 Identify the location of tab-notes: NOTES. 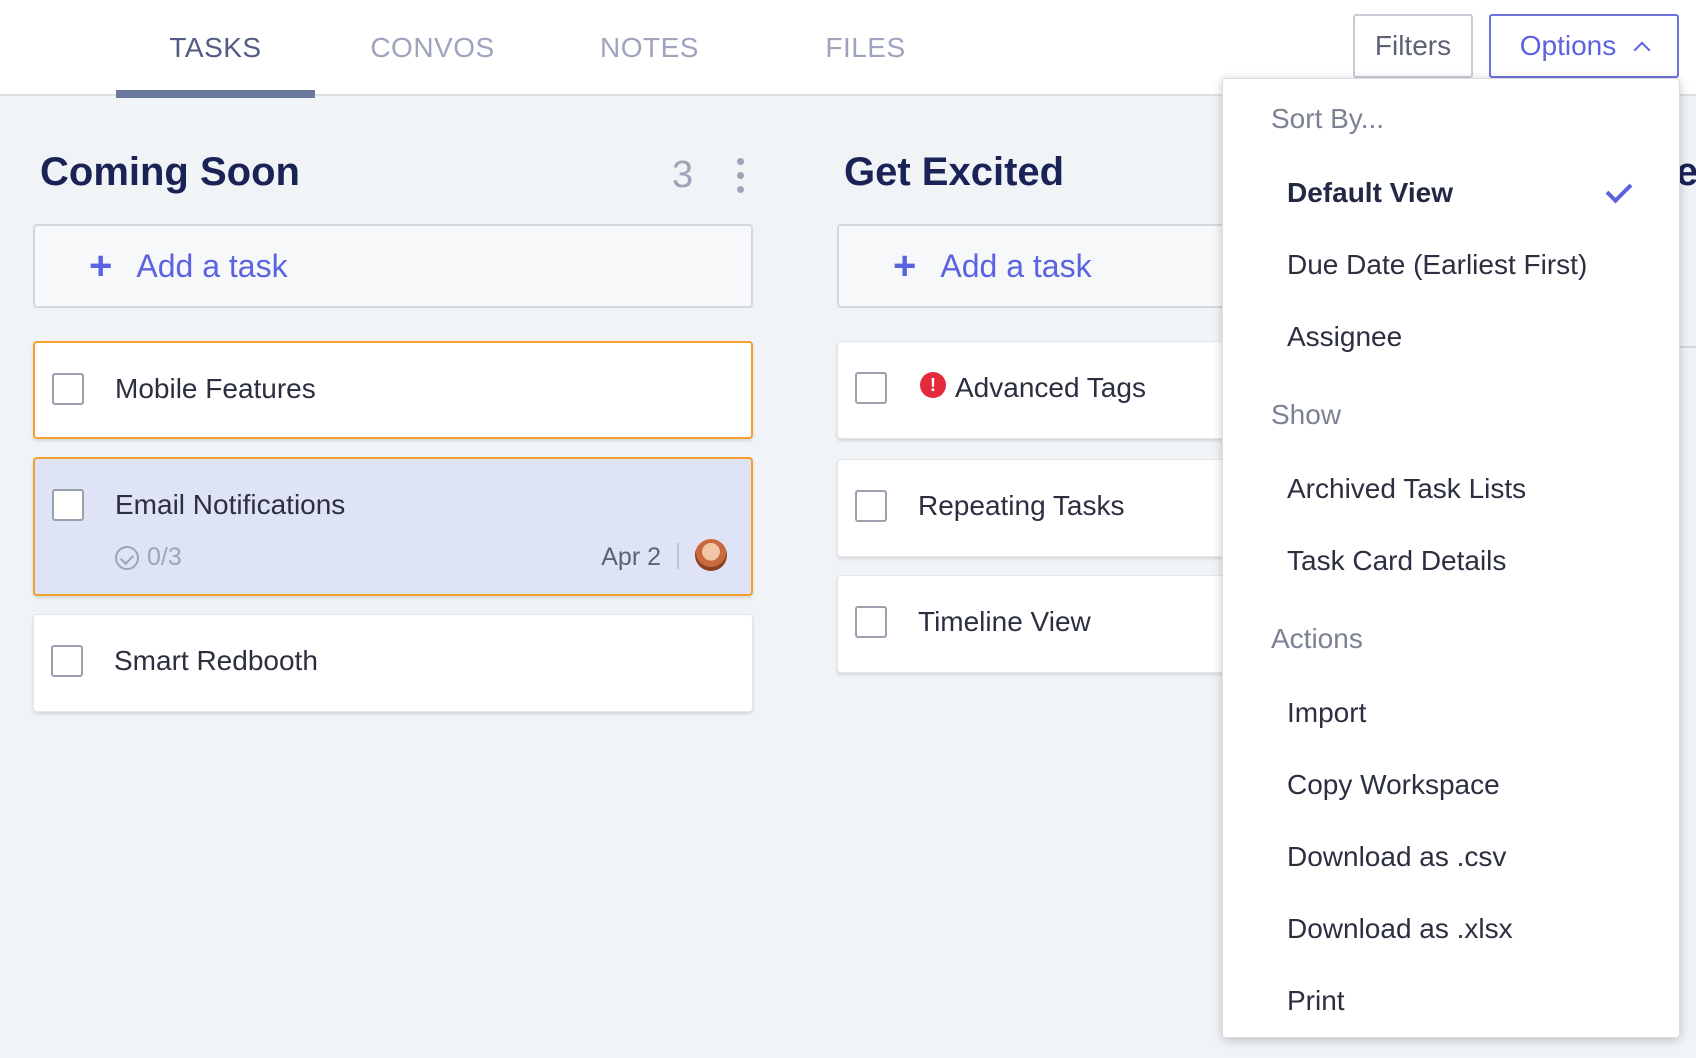
(649, 48).